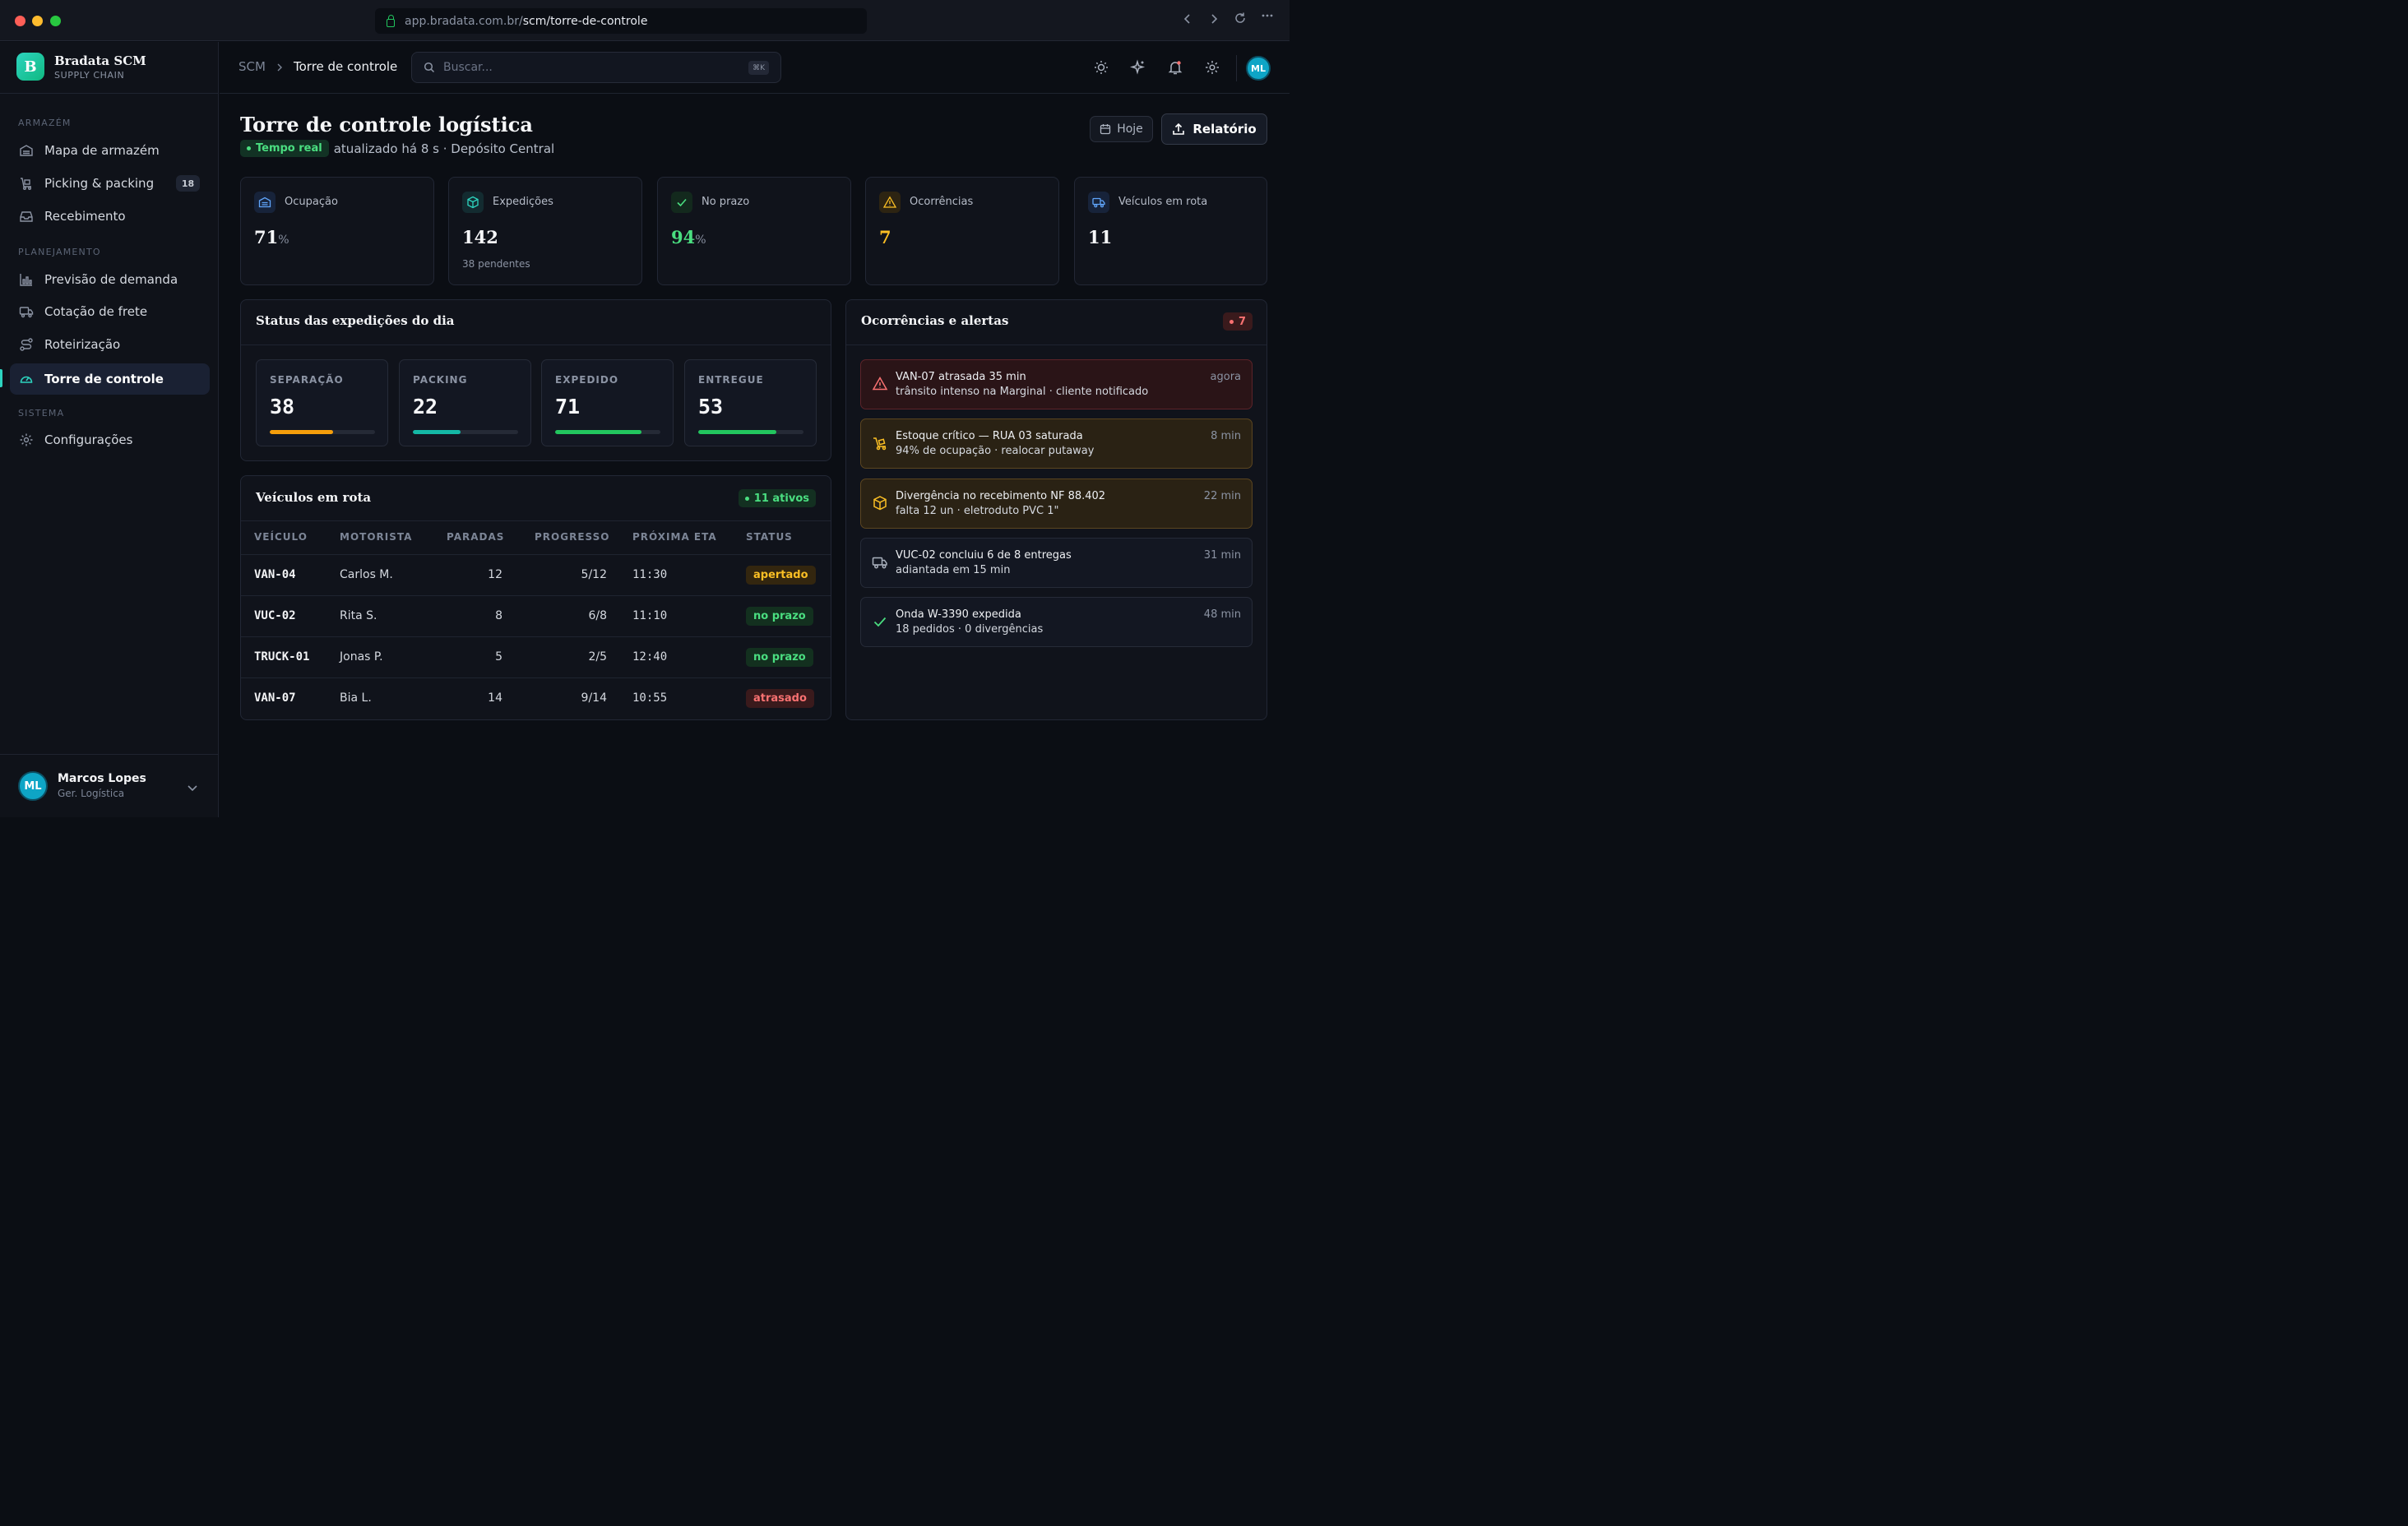 The image size is (2408, 1526). I want to click on kpi-card-veiculos: Veículos em rota 11, so click(1170, 231).